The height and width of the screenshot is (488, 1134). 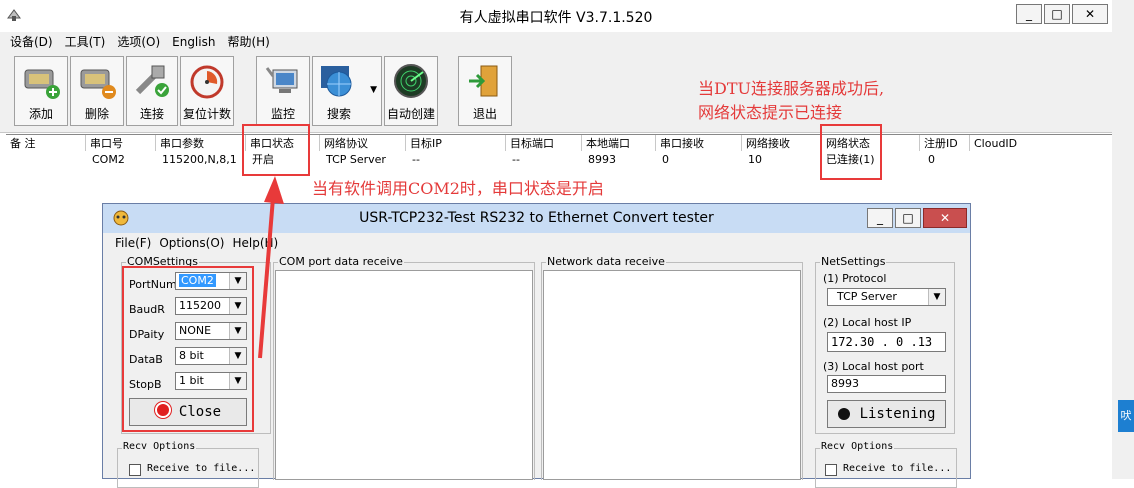 I want to click on main-title-bar: 有人虚拟串口软件 V3.7.1.520 _ □ ✕, so click(x=556, y=16).